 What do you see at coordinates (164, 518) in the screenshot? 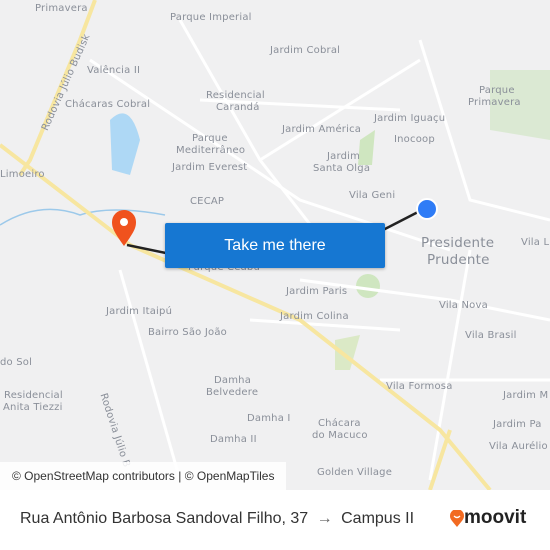
I see `origin-name: Rua Antônio Barbosa Sandoval Filho, 37` at bounding box center [164, 518].